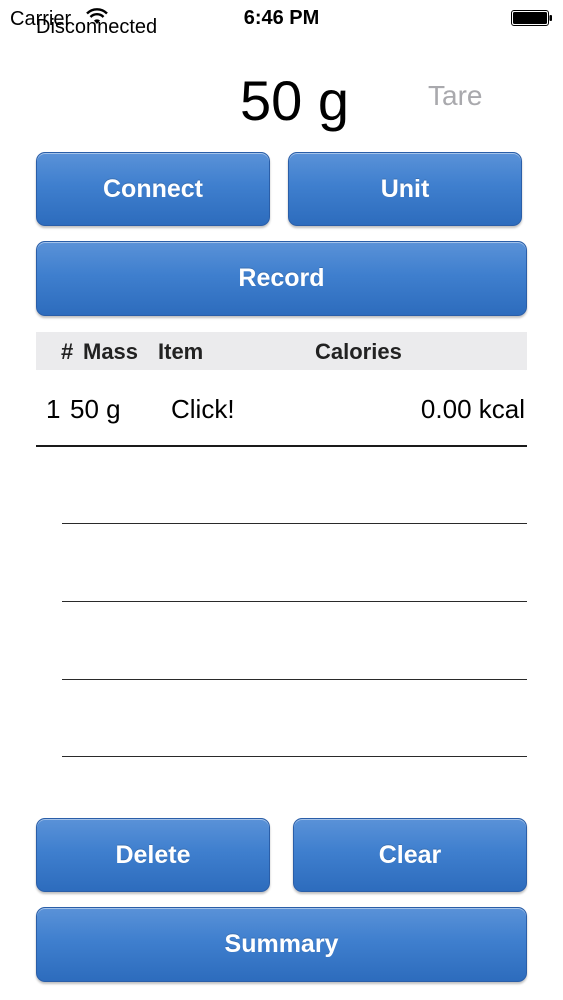  I want to click on delete-button: Delete, so click(153, 855).